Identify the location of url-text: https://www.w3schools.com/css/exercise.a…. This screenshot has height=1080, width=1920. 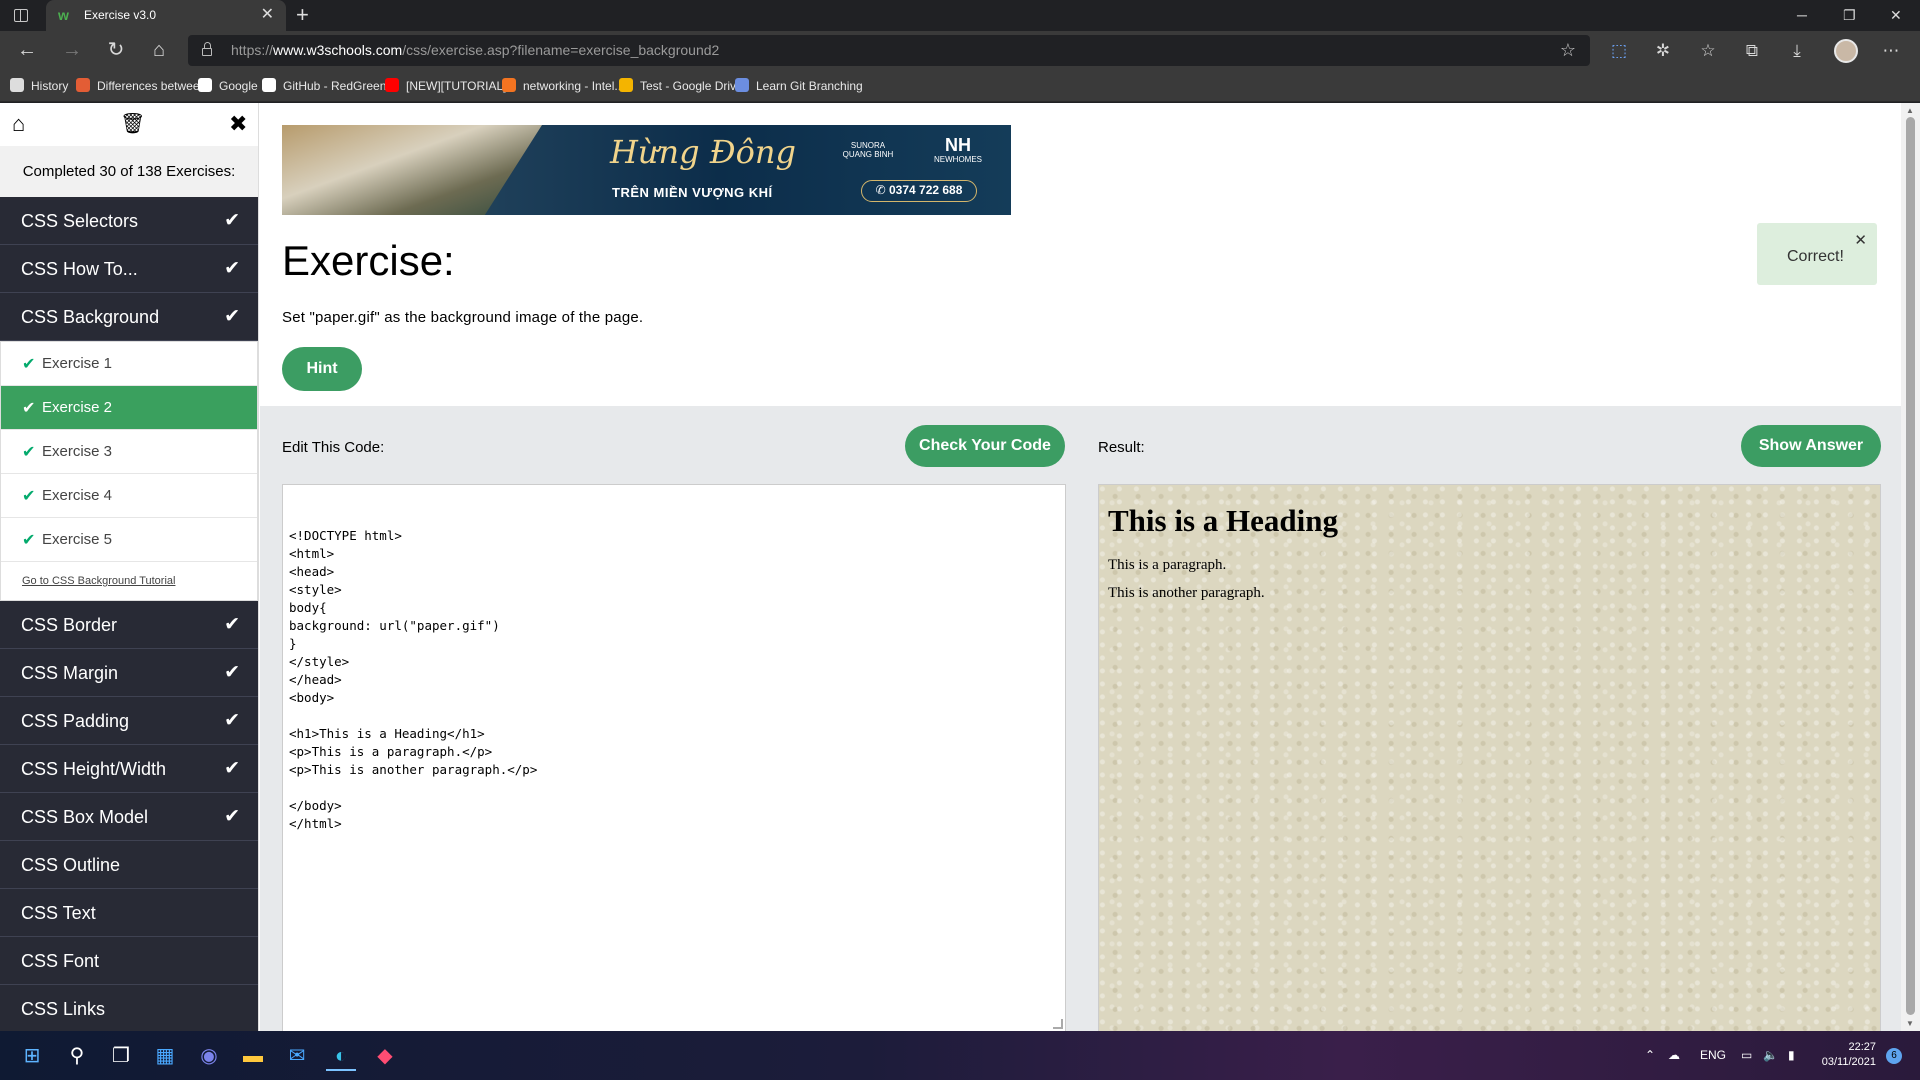
(475, 50).